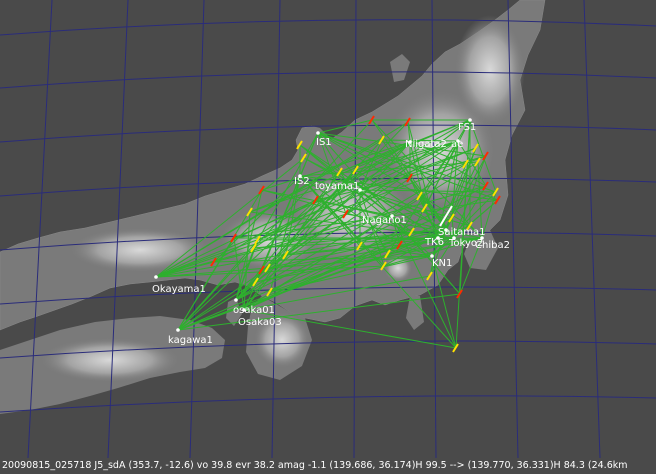 The width and height of the screenshot is (656, 474). I want to click on station-label-toyama1: toyama1_, so click(340, 186).